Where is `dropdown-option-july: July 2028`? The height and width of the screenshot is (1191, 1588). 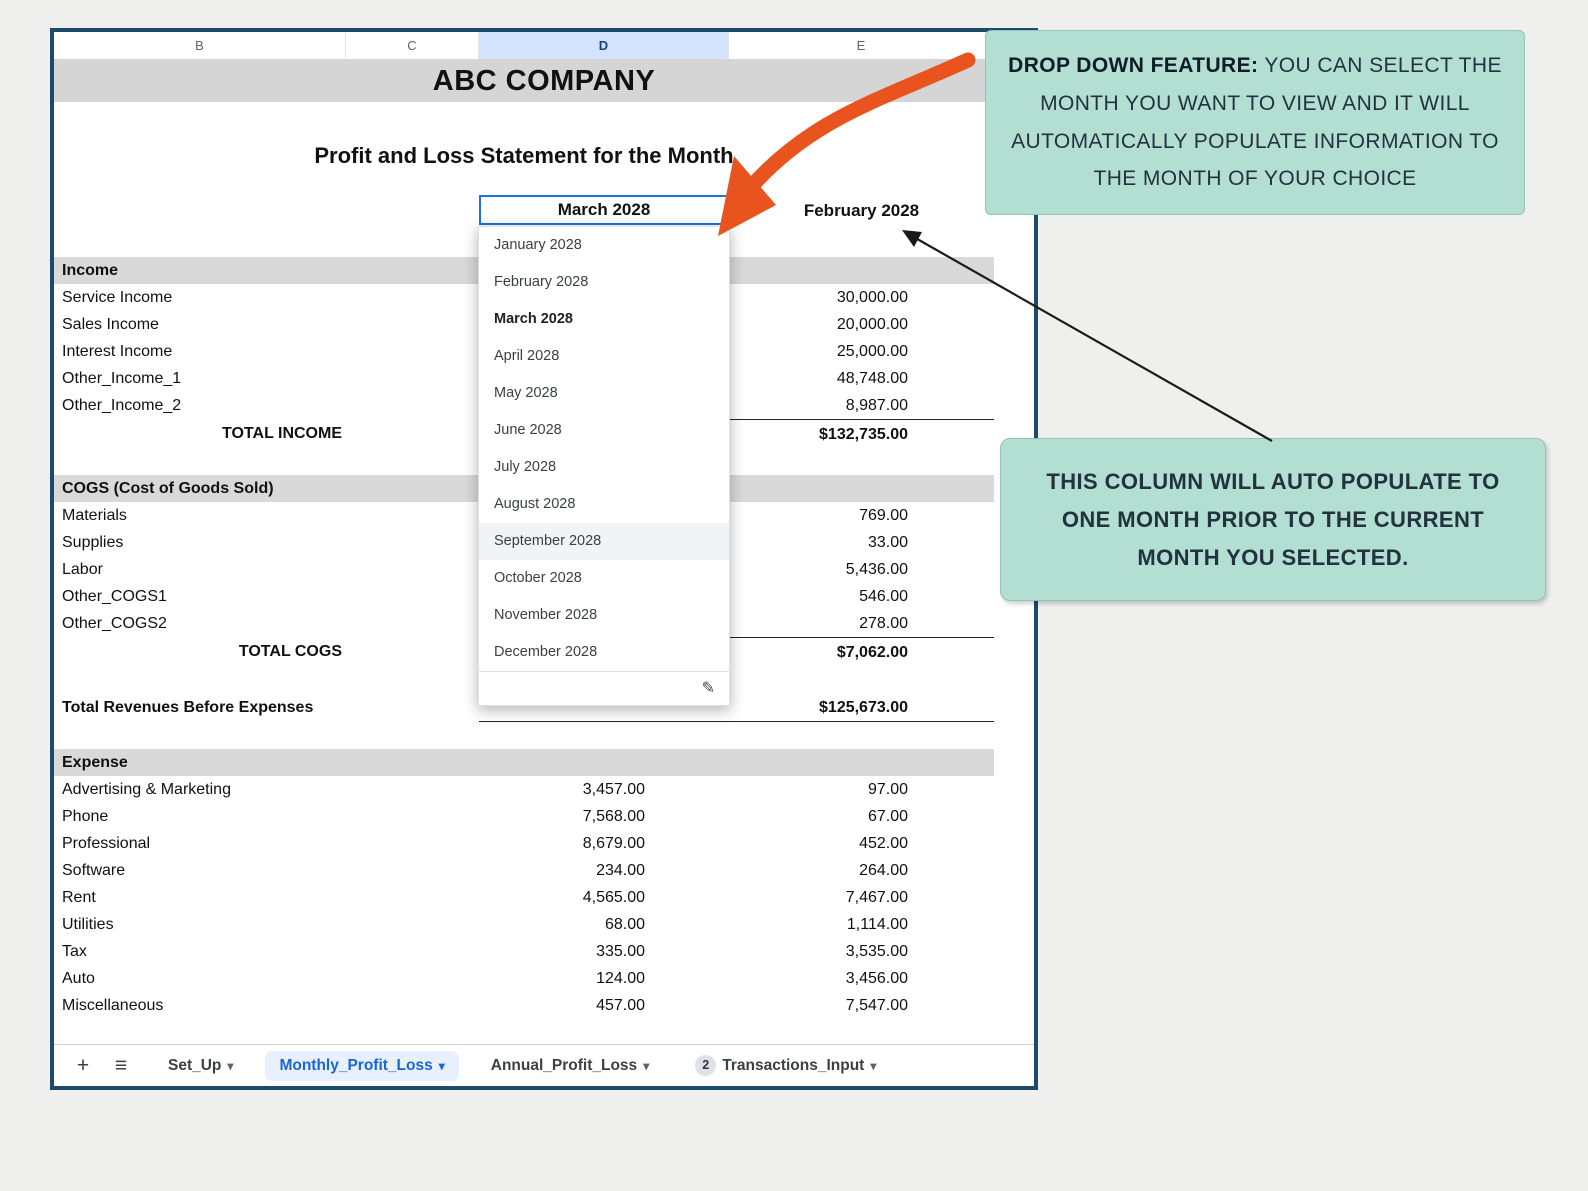
dropdown-option-july: July 2028 is located at coordinates (604, 467).